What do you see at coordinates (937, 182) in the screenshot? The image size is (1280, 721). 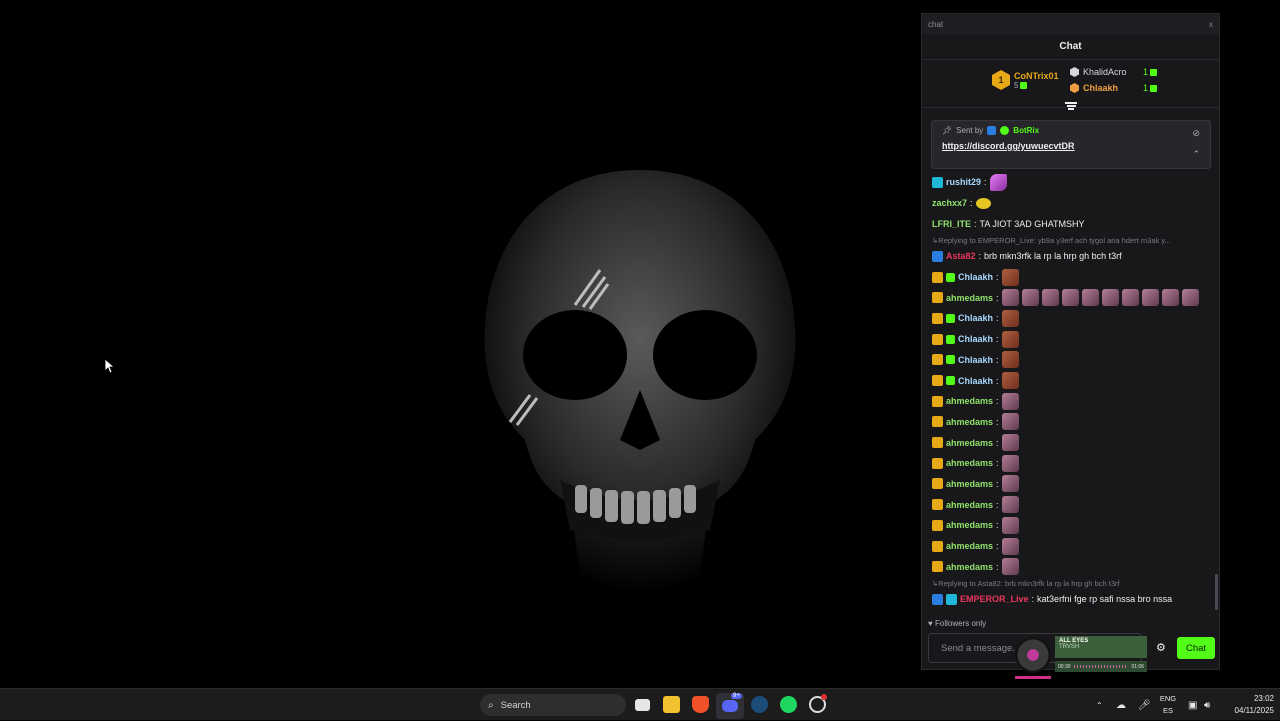 I see `grid-badge-icon` at bounding box center [937, 182].